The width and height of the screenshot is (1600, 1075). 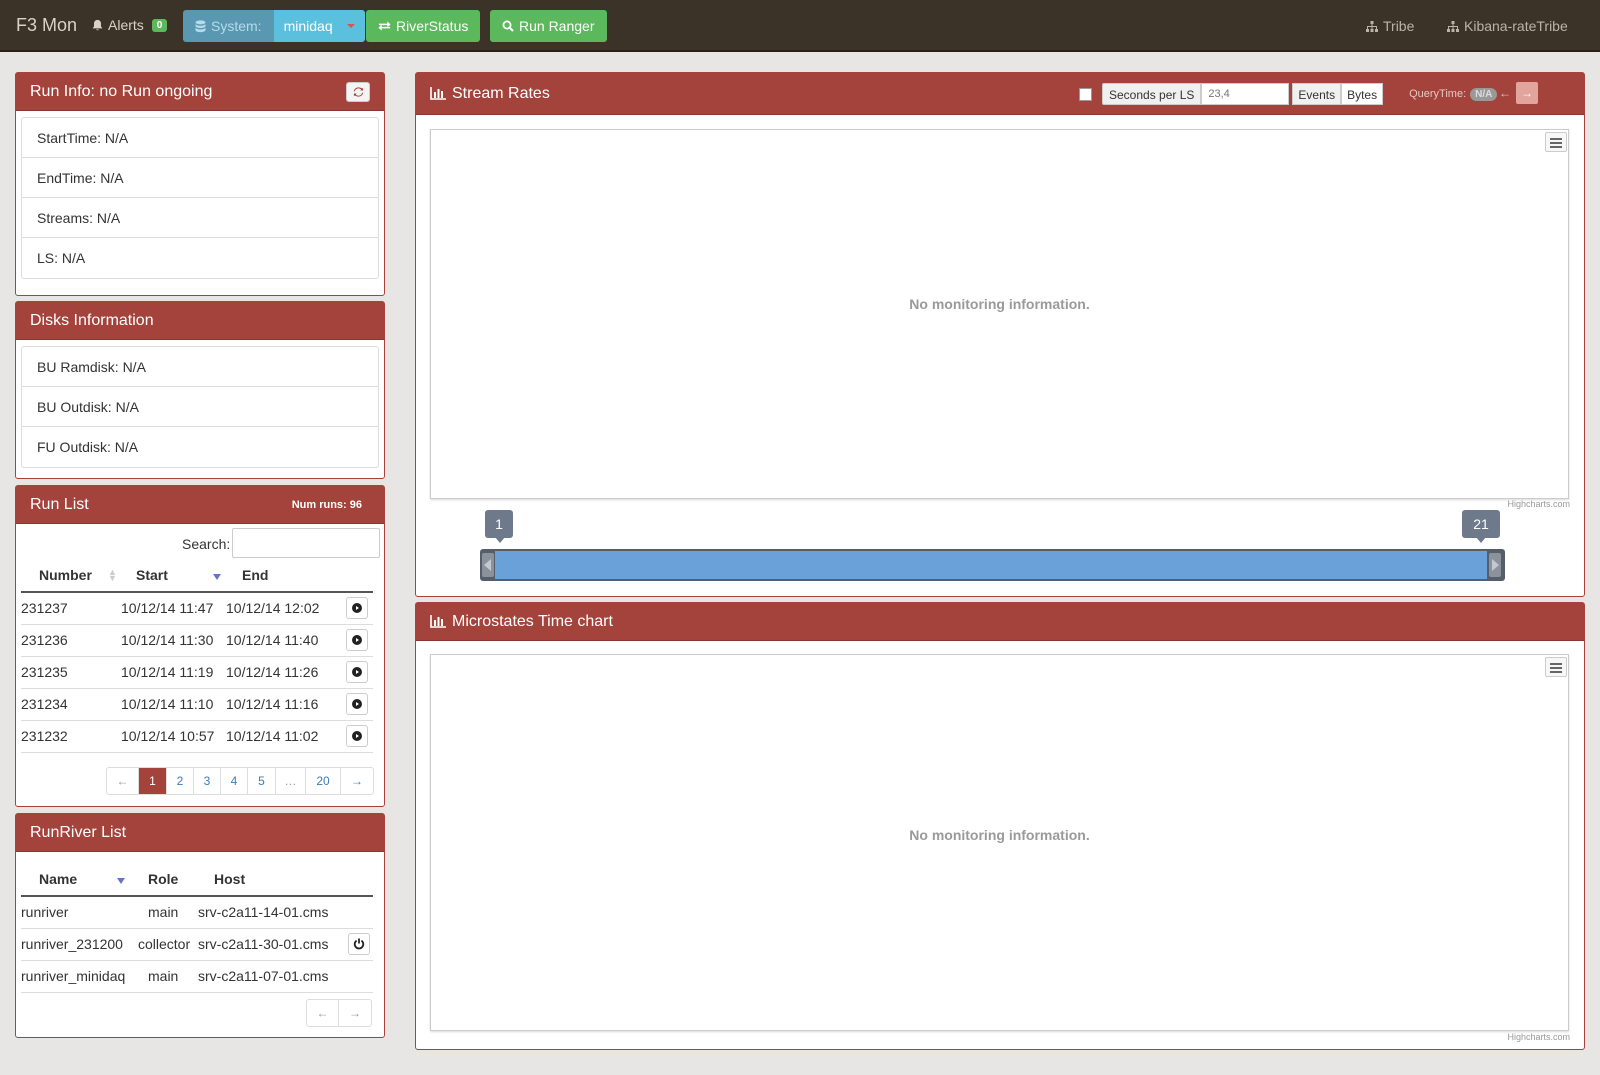 I want to click on river-name-cell: runriver, so click(x=79, y=912).